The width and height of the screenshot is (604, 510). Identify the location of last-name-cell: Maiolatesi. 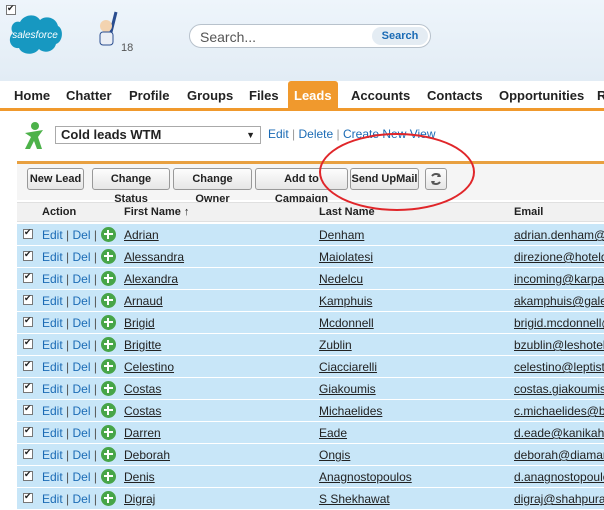
(346, 257).